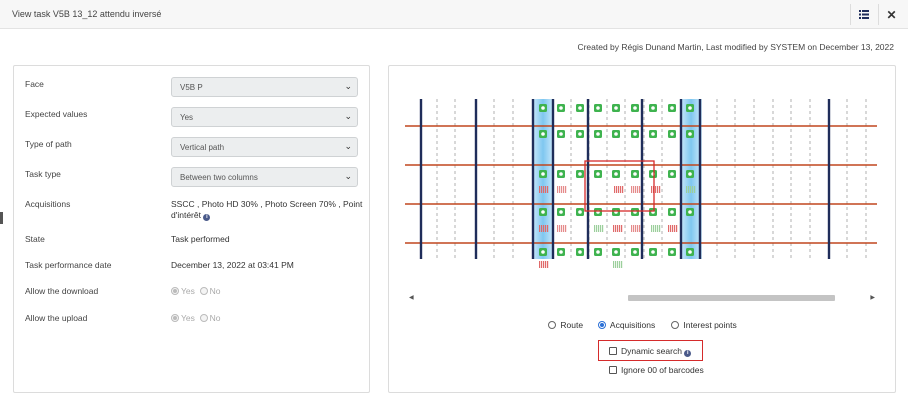 The width and height of the screenshot is (908, 404). Describe the element at coordinates (175, 318) in the screenshot. I see `upload-yes-radio` at that location.